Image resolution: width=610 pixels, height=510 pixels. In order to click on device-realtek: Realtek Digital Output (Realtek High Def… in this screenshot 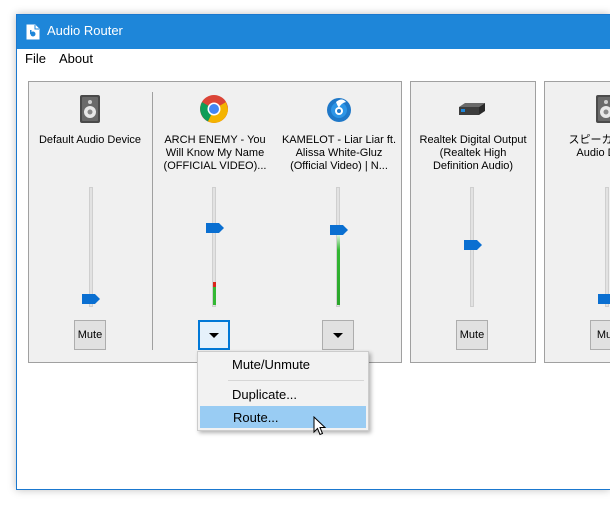, I will do `click(473, 222)`.